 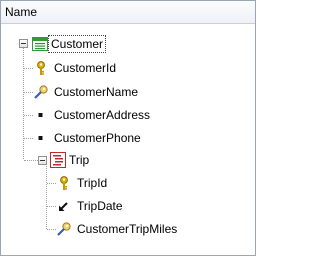 I want to click on collapse-toggle-trip, so click(x=42, y=160).